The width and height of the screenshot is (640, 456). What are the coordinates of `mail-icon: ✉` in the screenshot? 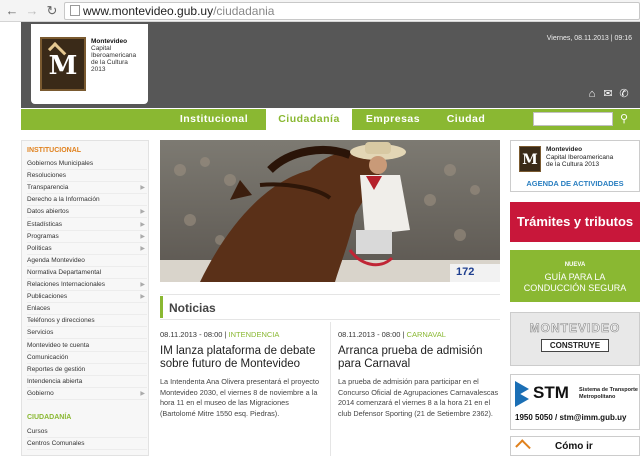 It's located at (608, 94).